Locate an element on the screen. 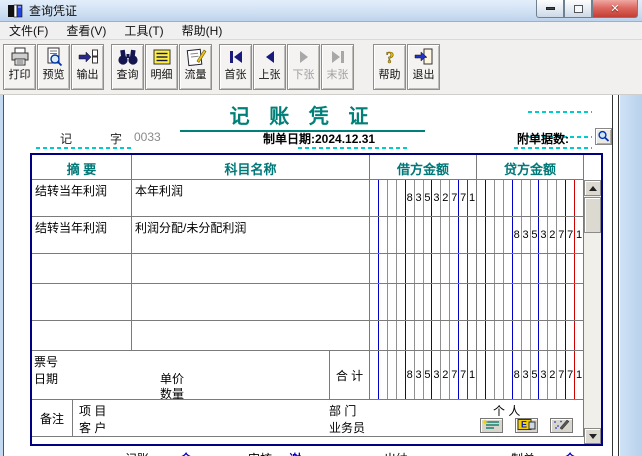 Image resolution: width=642 pixels, height=456 pixels. page-edge-right-outer is located at coordinates (618, 275).